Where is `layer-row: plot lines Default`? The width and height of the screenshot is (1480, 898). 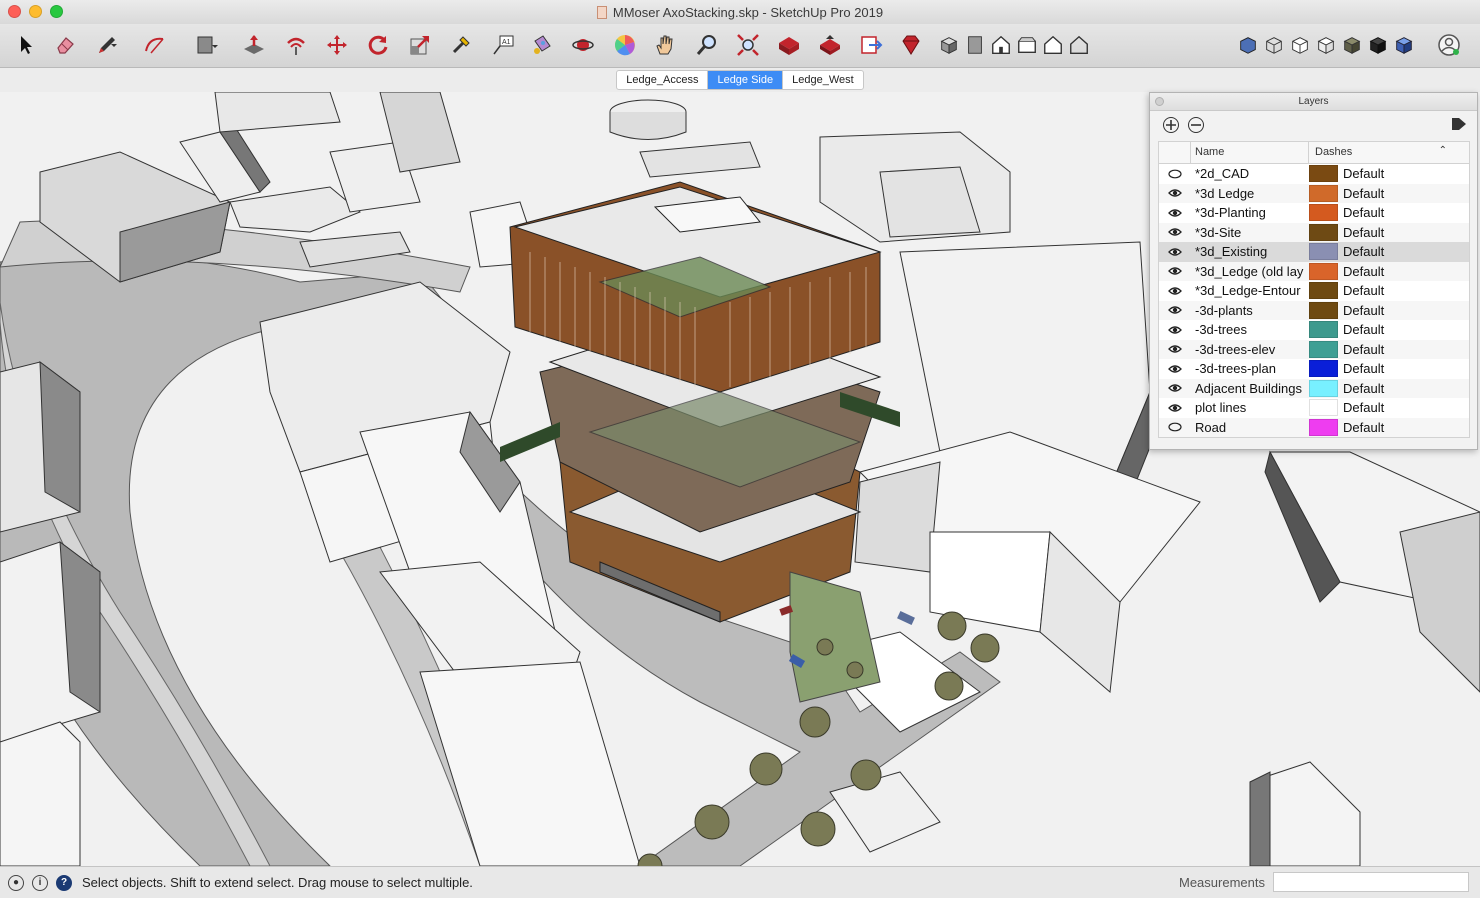
layer-row: plot lines Default is located at coordinates (1314, 408).